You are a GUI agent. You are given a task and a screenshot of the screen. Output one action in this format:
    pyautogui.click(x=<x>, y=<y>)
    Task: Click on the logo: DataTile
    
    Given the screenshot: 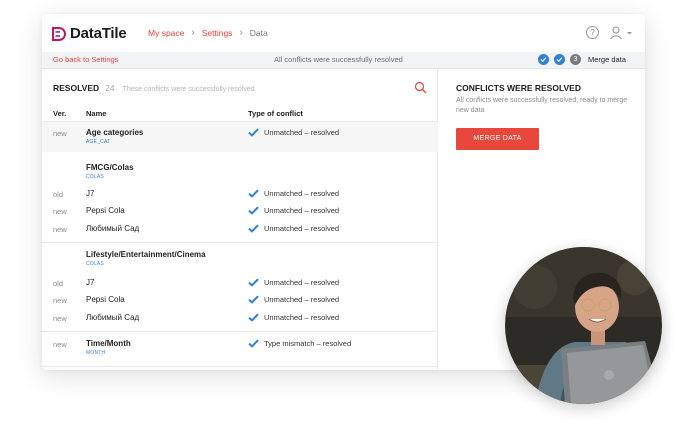 What is the action you would take?
    pyautogui.click(x=89, y=33)
    